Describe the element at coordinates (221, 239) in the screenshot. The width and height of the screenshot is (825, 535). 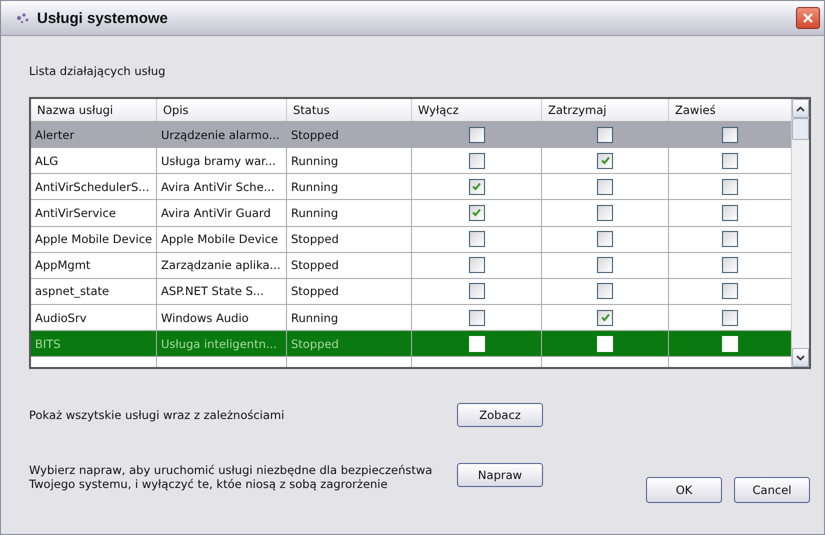
I see `table-cell: Apple Mobile Device` at that location.